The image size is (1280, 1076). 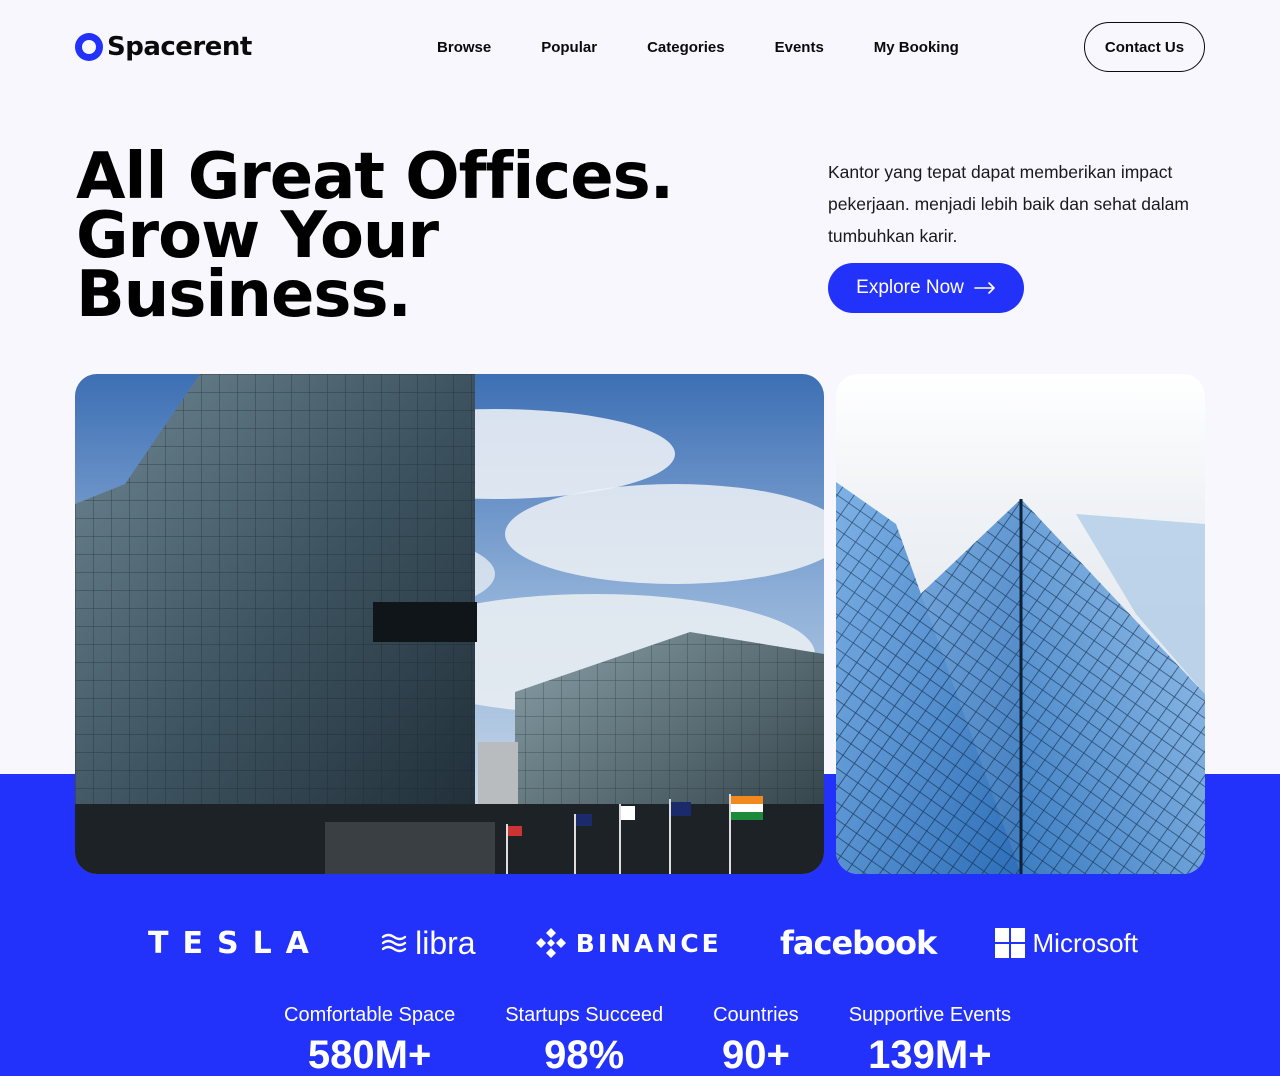 What do you see at coordinates (686, 47) in the screenshot?
I see `nav-item-categories: Categories` at bounding box center [686, 47].